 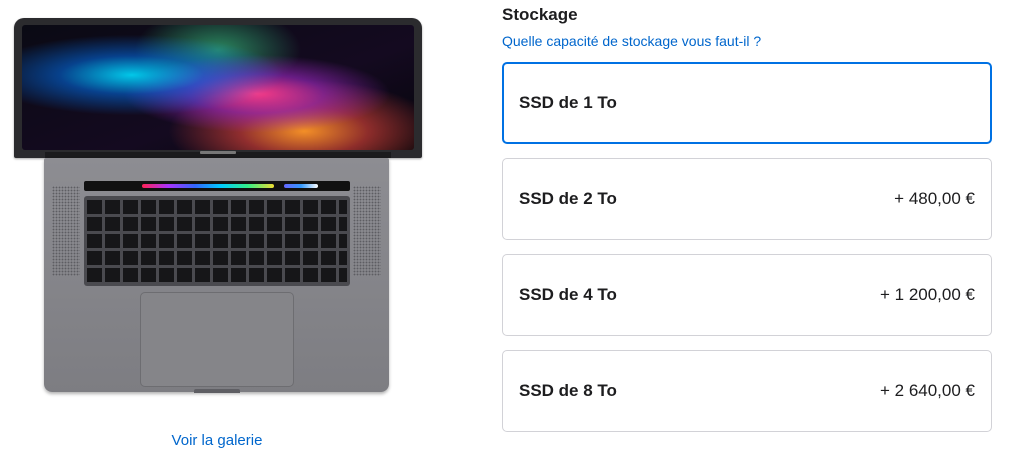 What do you see at coordinates (747, 391) in the screenshot?
I see `storage-option-8tb: SSD de 8 To + 2 640,00 €` at bounding box center [747, 391].